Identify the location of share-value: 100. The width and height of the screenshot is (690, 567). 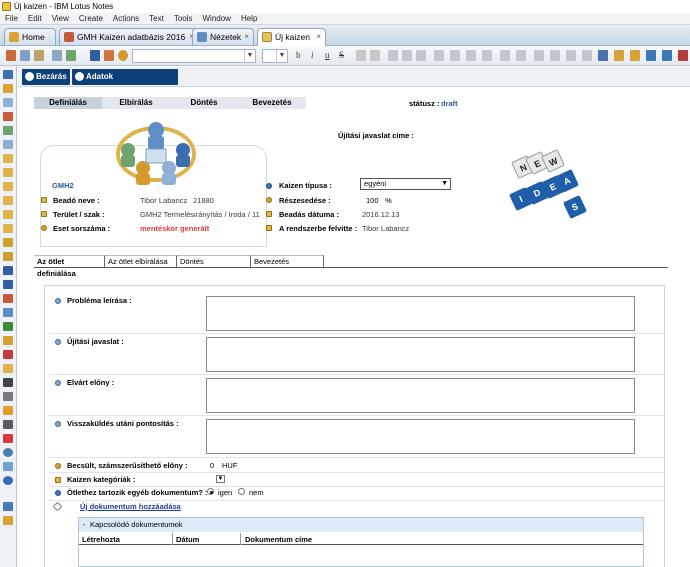
(372, 201).